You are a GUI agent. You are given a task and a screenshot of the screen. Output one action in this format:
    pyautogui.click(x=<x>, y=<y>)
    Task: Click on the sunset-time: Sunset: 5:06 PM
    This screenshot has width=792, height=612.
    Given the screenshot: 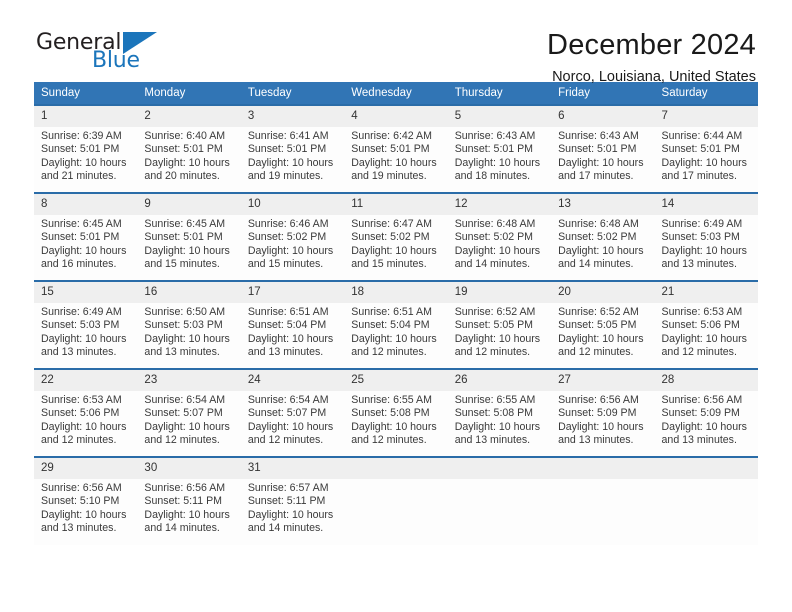 What is the action you would take?
    pyautogui.click(x=700, y=325)
    